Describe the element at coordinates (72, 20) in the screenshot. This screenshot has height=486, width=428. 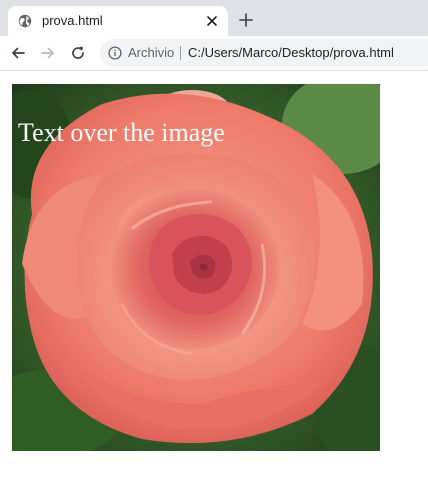
I see `tab-title: prova.html` at that location.